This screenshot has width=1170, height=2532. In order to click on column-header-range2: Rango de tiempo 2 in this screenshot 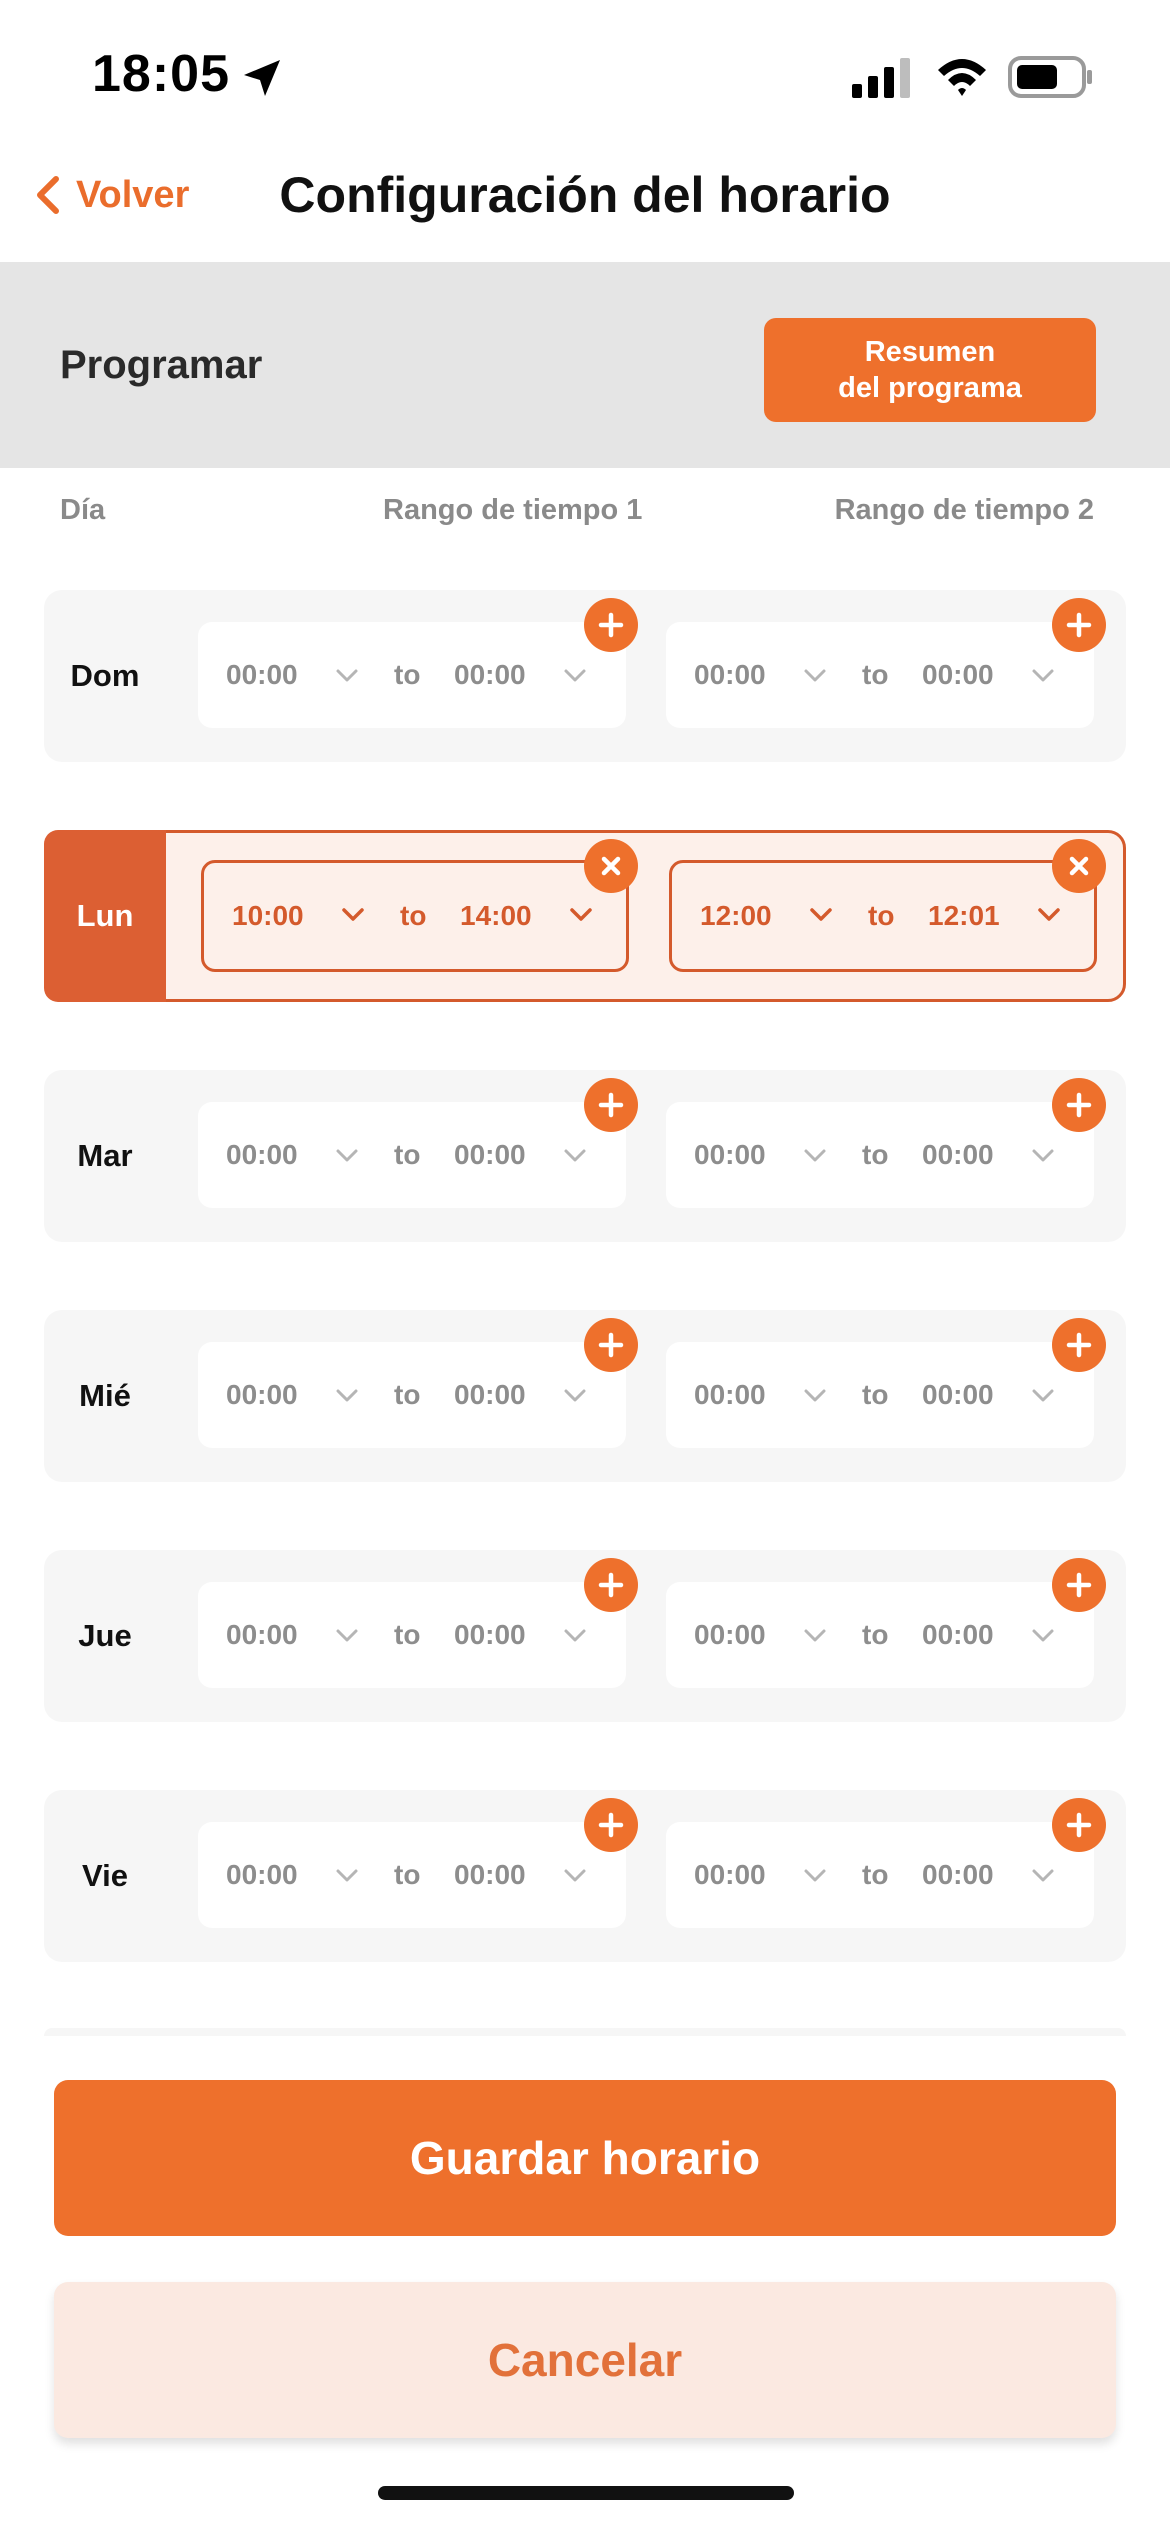, I will do `click(964, 510)`.